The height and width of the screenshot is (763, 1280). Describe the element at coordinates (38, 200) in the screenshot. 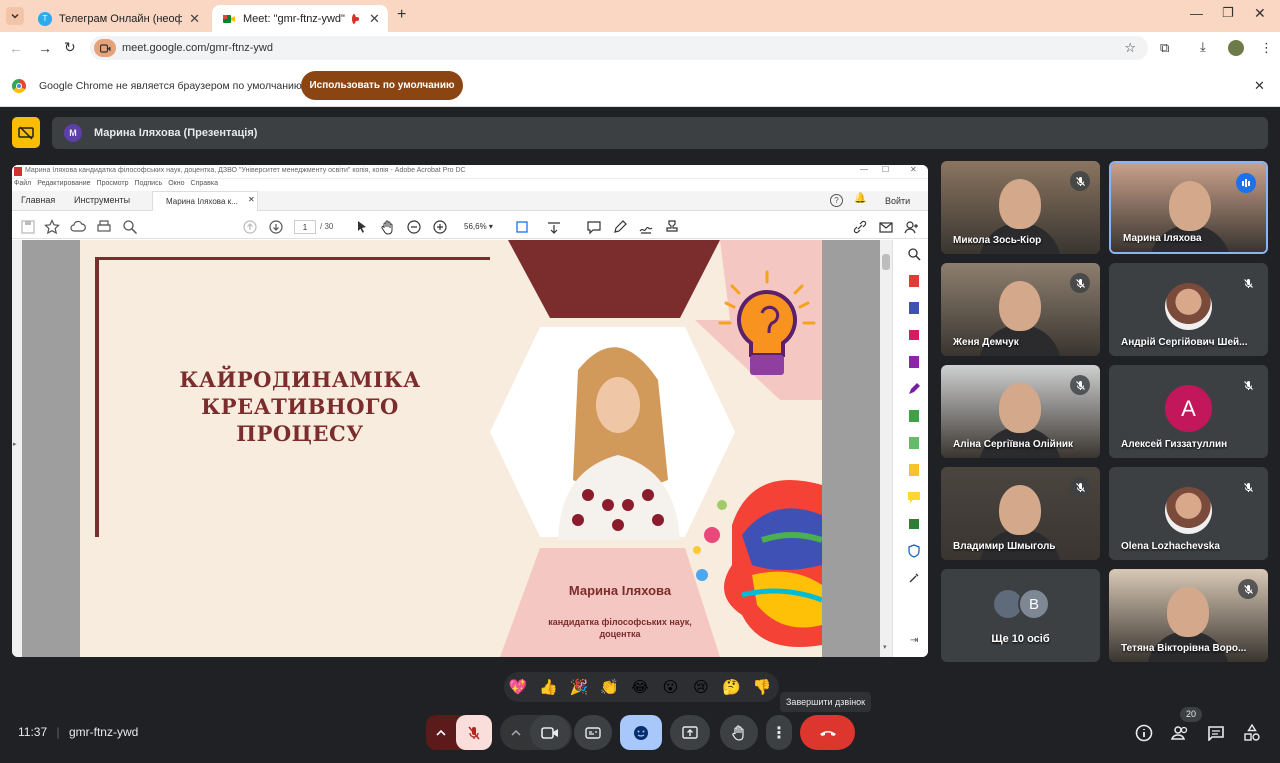

I see `acrobat-tab-home: Главная` at that location.